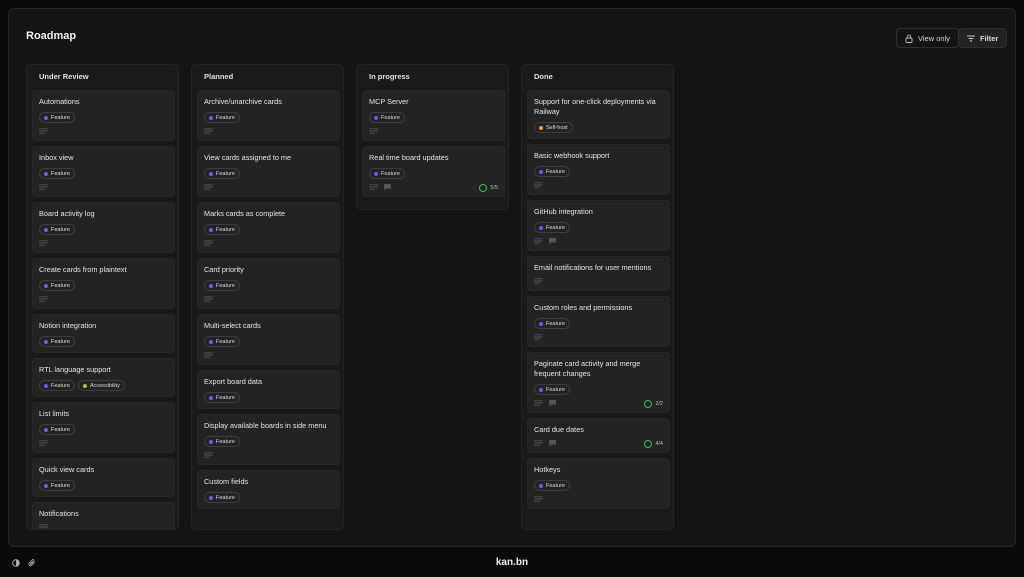 This screenshot has width=1024, height=577. I want to click on card: Automations Feature, so click(103, 115).